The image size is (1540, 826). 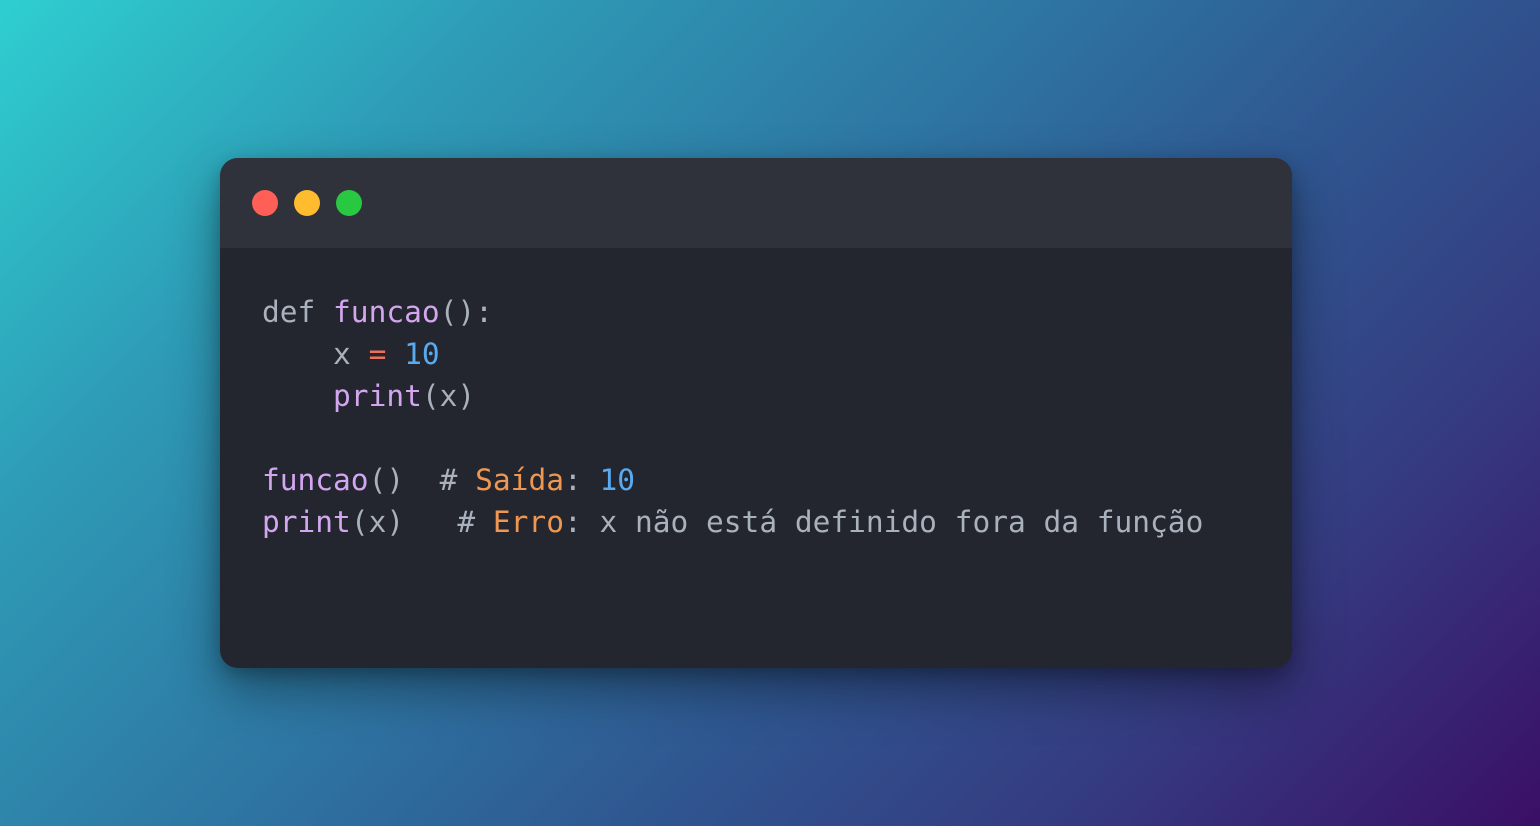 I want to click on code-token-plain: (x), so click(x=448, y=396).